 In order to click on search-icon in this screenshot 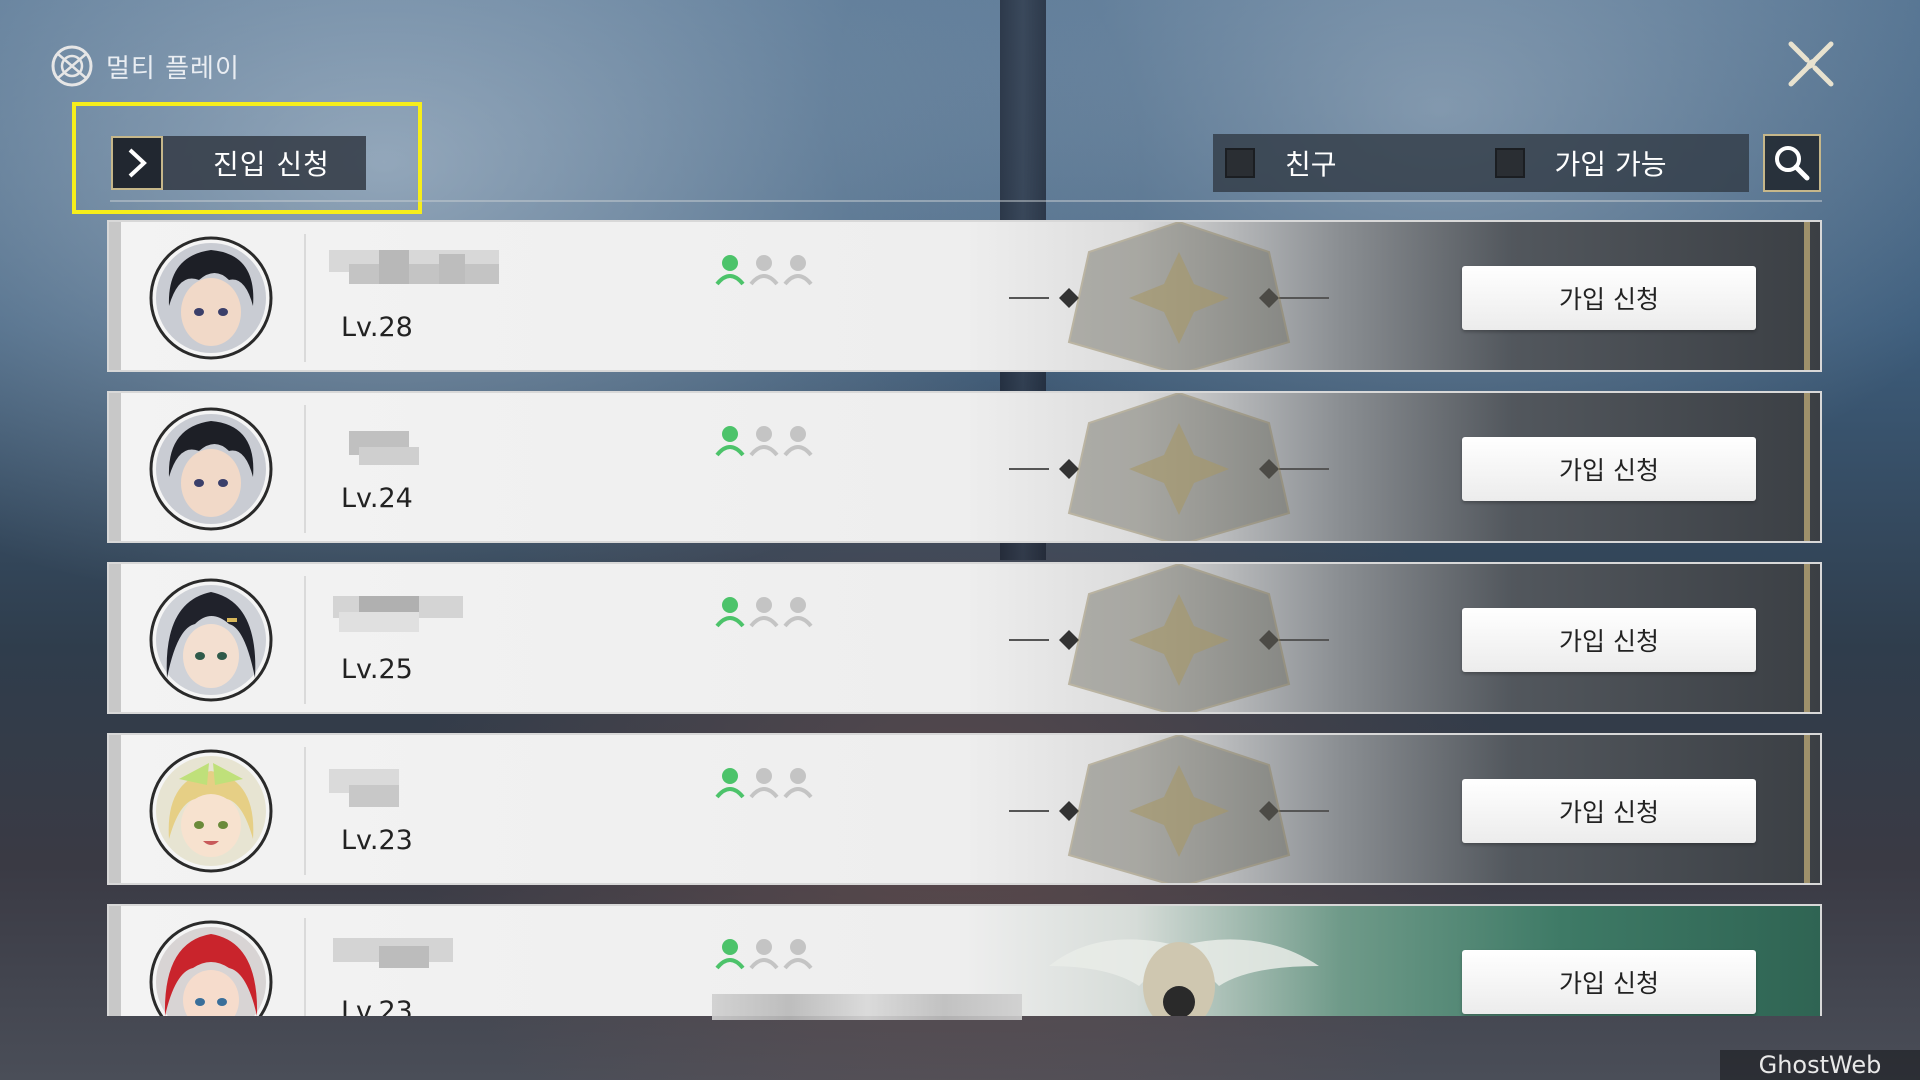, I will do `click(1792, 163)`.